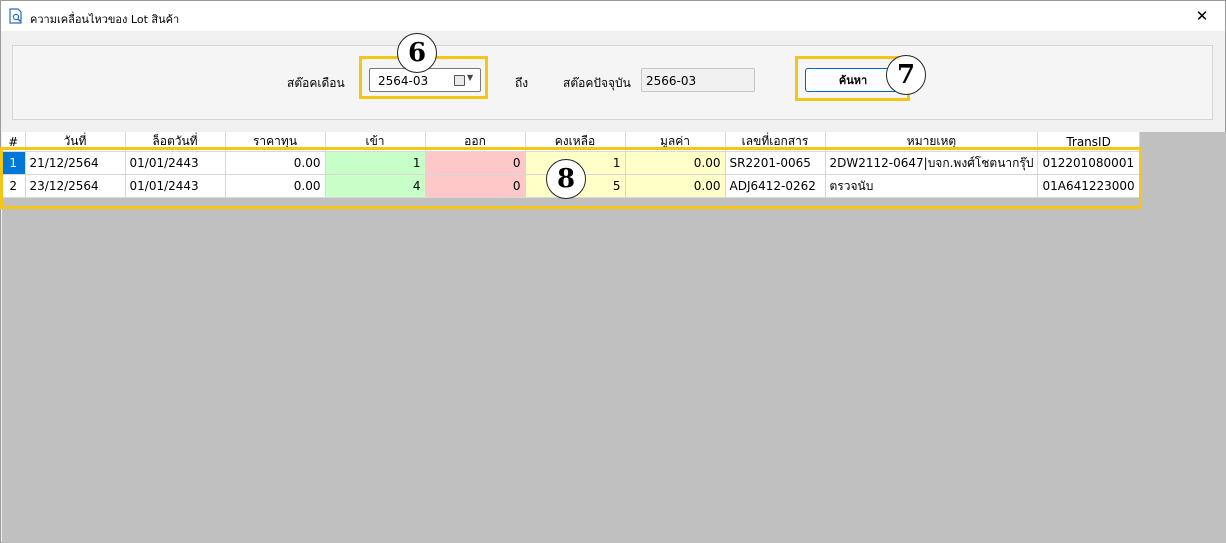 This screenshot has width=1226, height=543. What do you see at coordinates (417, 53) in the screenshot?
I see `annotation-badge-6: 6` at bounding box center [417, 53].